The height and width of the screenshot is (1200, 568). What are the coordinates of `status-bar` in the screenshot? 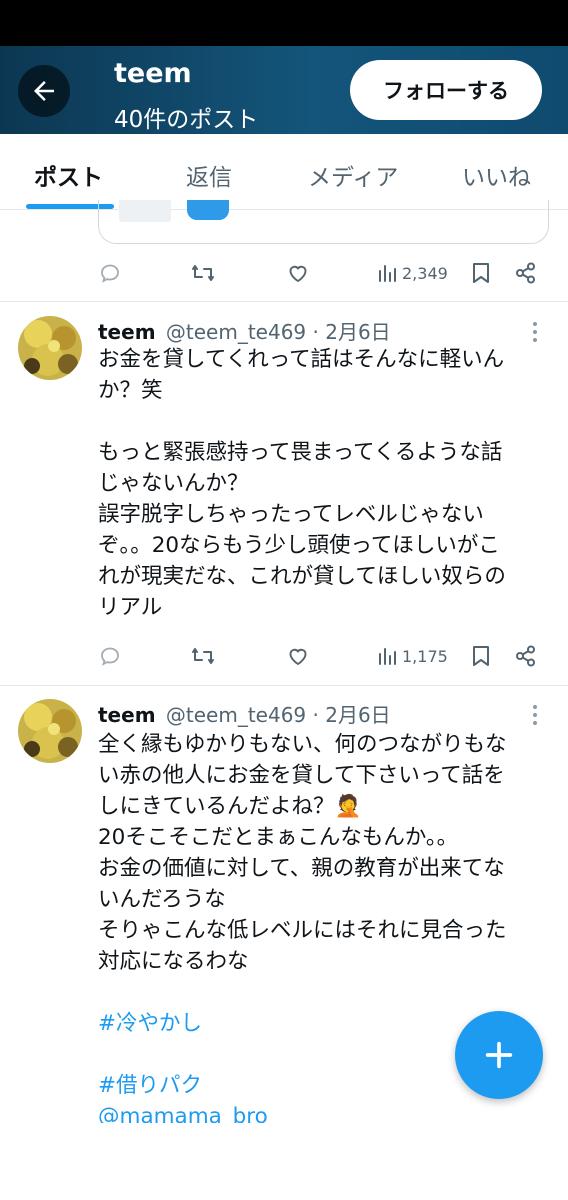 It's located at (284, 23).